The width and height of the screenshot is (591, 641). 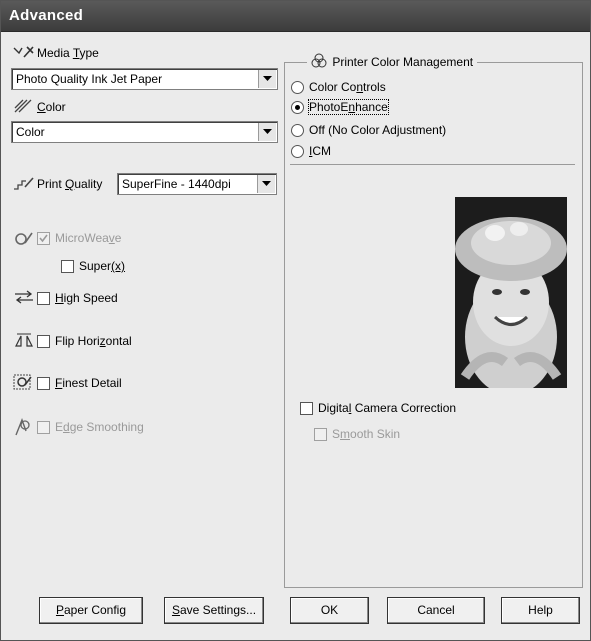 What do you see at coordinates (297, 87) in the screenshot?
I see `radio-color-controls` at bounding box center [297, 87].